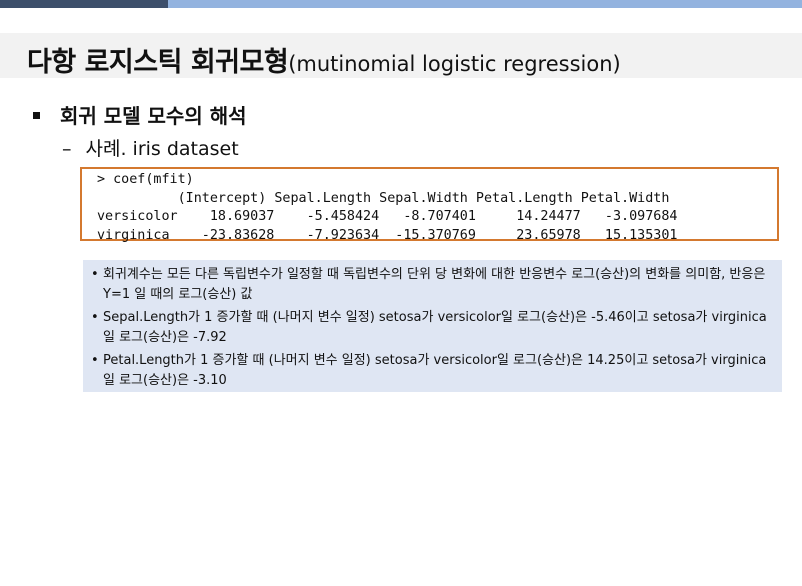  Describe the element at coordinates (485, 4) in the screenshot. I see `top-accent-bar-light` at that location.